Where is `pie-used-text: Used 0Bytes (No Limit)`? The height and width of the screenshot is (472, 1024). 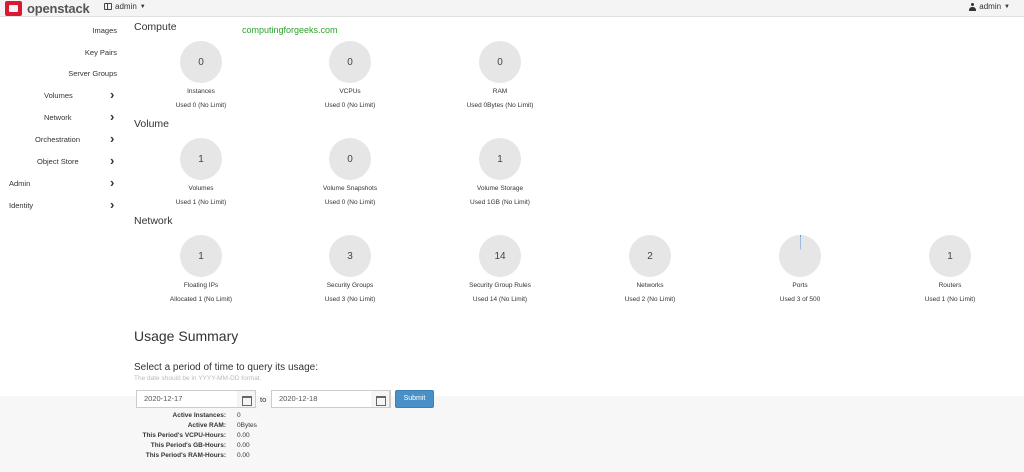
pie-used-text: Used 0Bytes (No Limit) is located at coordinates (500, 105).